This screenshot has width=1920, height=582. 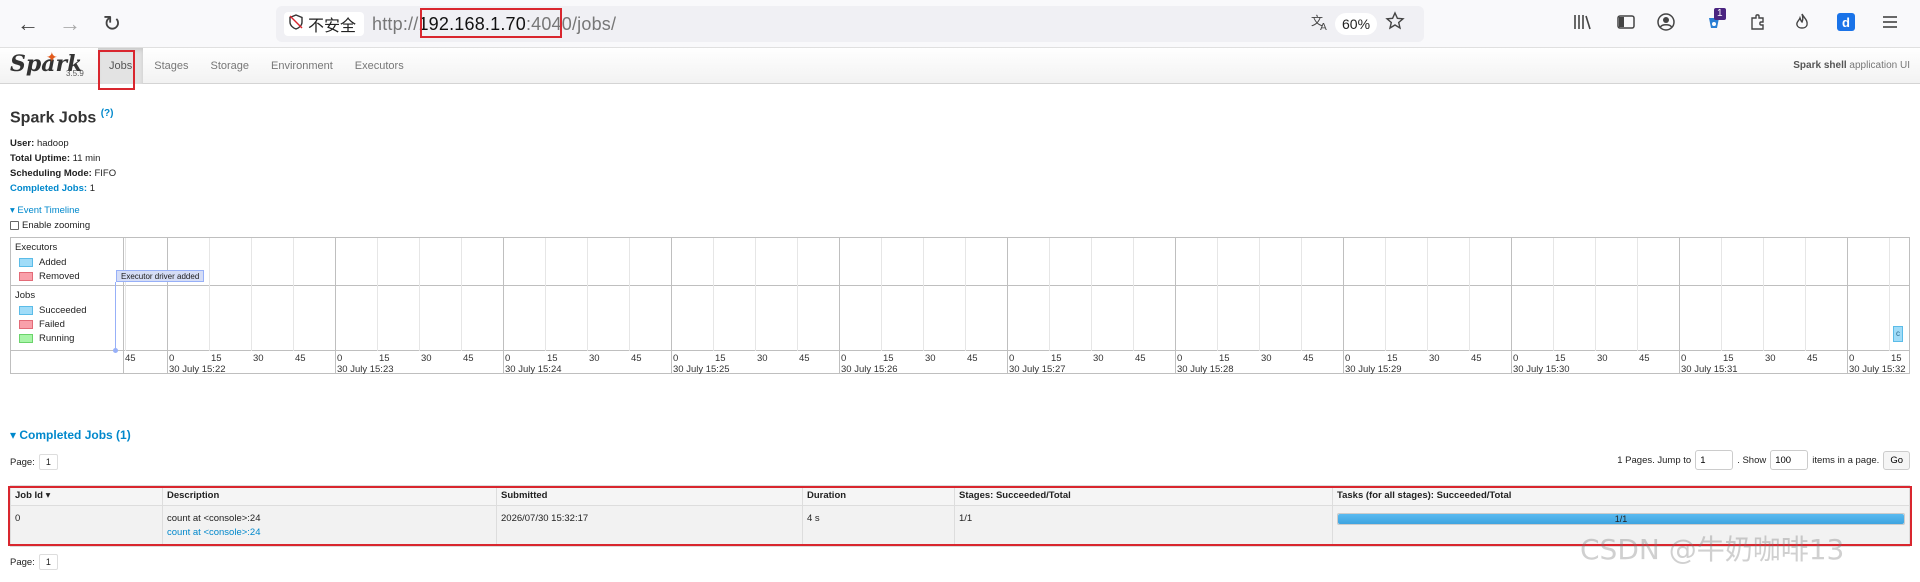 What do you see at coordinates (107, 113) in the screenshot?
I see `help-link: (?)` at bounding box center [107, 113].